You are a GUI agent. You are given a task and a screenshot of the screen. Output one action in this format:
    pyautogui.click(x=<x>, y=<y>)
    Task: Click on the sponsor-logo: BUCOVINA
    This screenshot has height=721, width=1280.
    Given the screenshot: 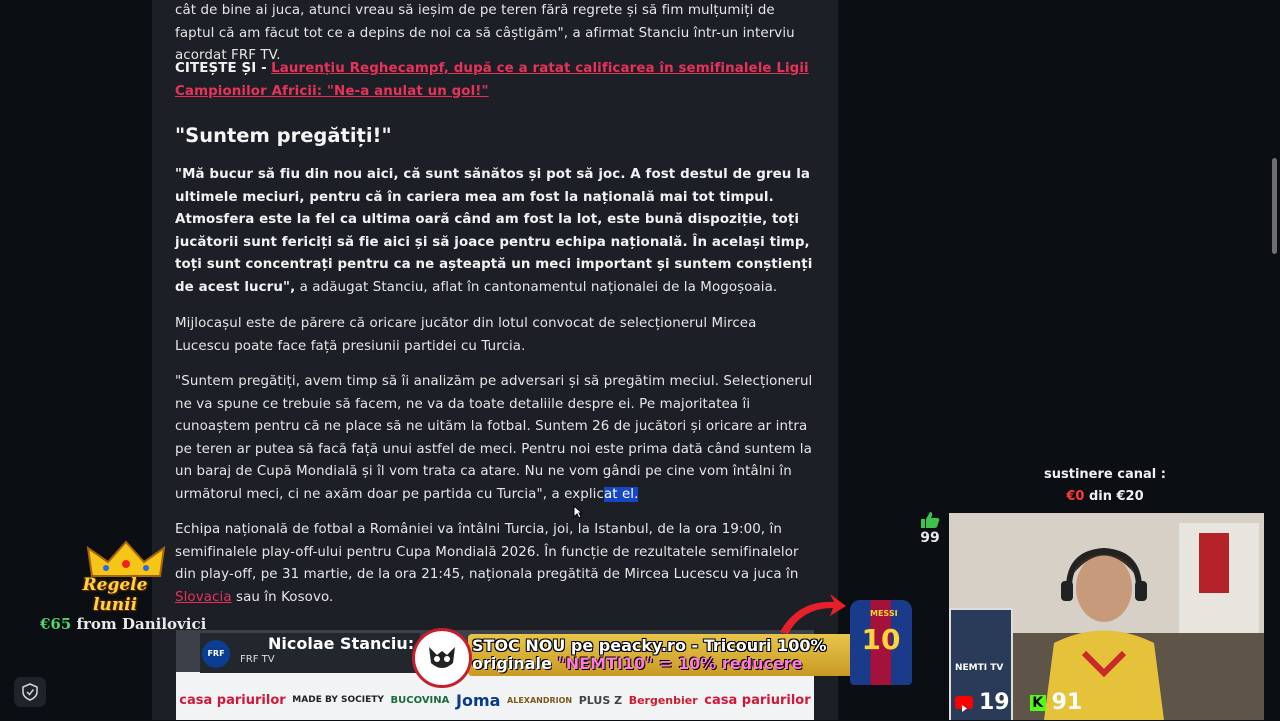 What is the action you would take?
    pyautogui.click(x=420, y=700)
    